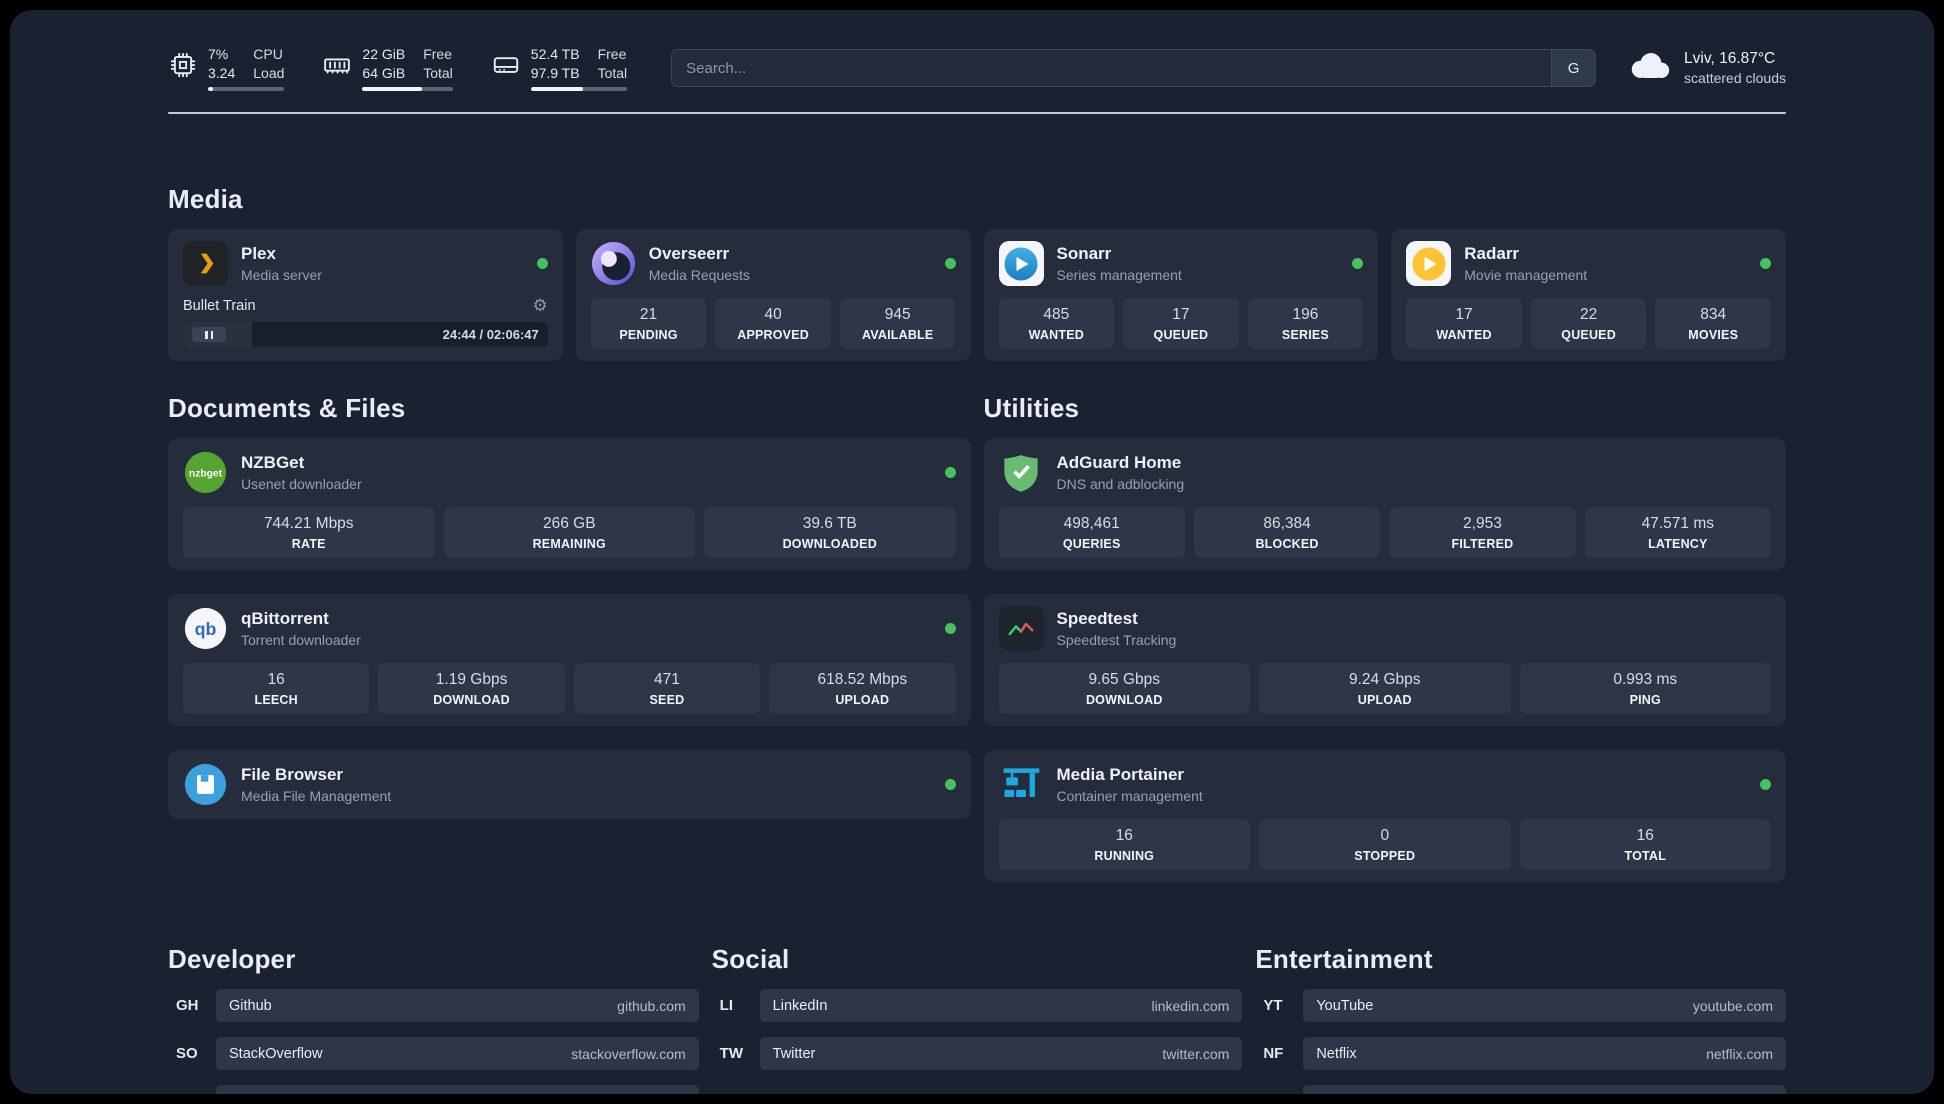 Image resolution: width=1944 pixels, height=1104 pixels. What do you see at coordinates (977, 1005) in the screenshot?
I see `bookmark-linkedin: LI LinkedIn linkedin.com` at bounding box center [977, 1005].